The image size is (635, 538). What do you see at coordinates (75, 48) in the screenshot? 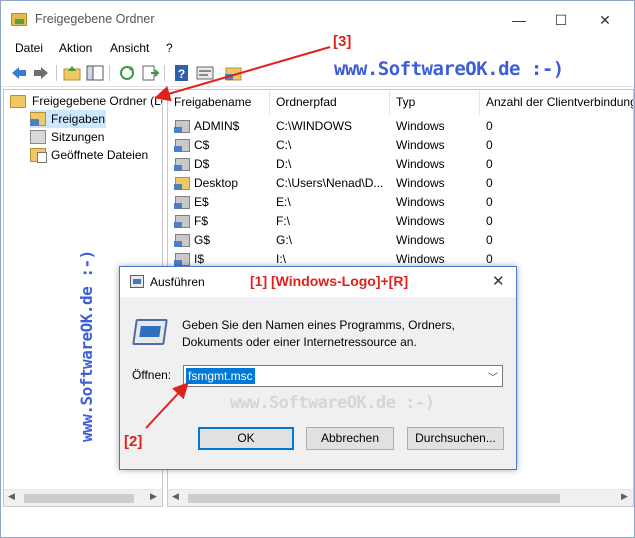
I see `menu-aktion: Aktion` at bounding box center [75, 48].